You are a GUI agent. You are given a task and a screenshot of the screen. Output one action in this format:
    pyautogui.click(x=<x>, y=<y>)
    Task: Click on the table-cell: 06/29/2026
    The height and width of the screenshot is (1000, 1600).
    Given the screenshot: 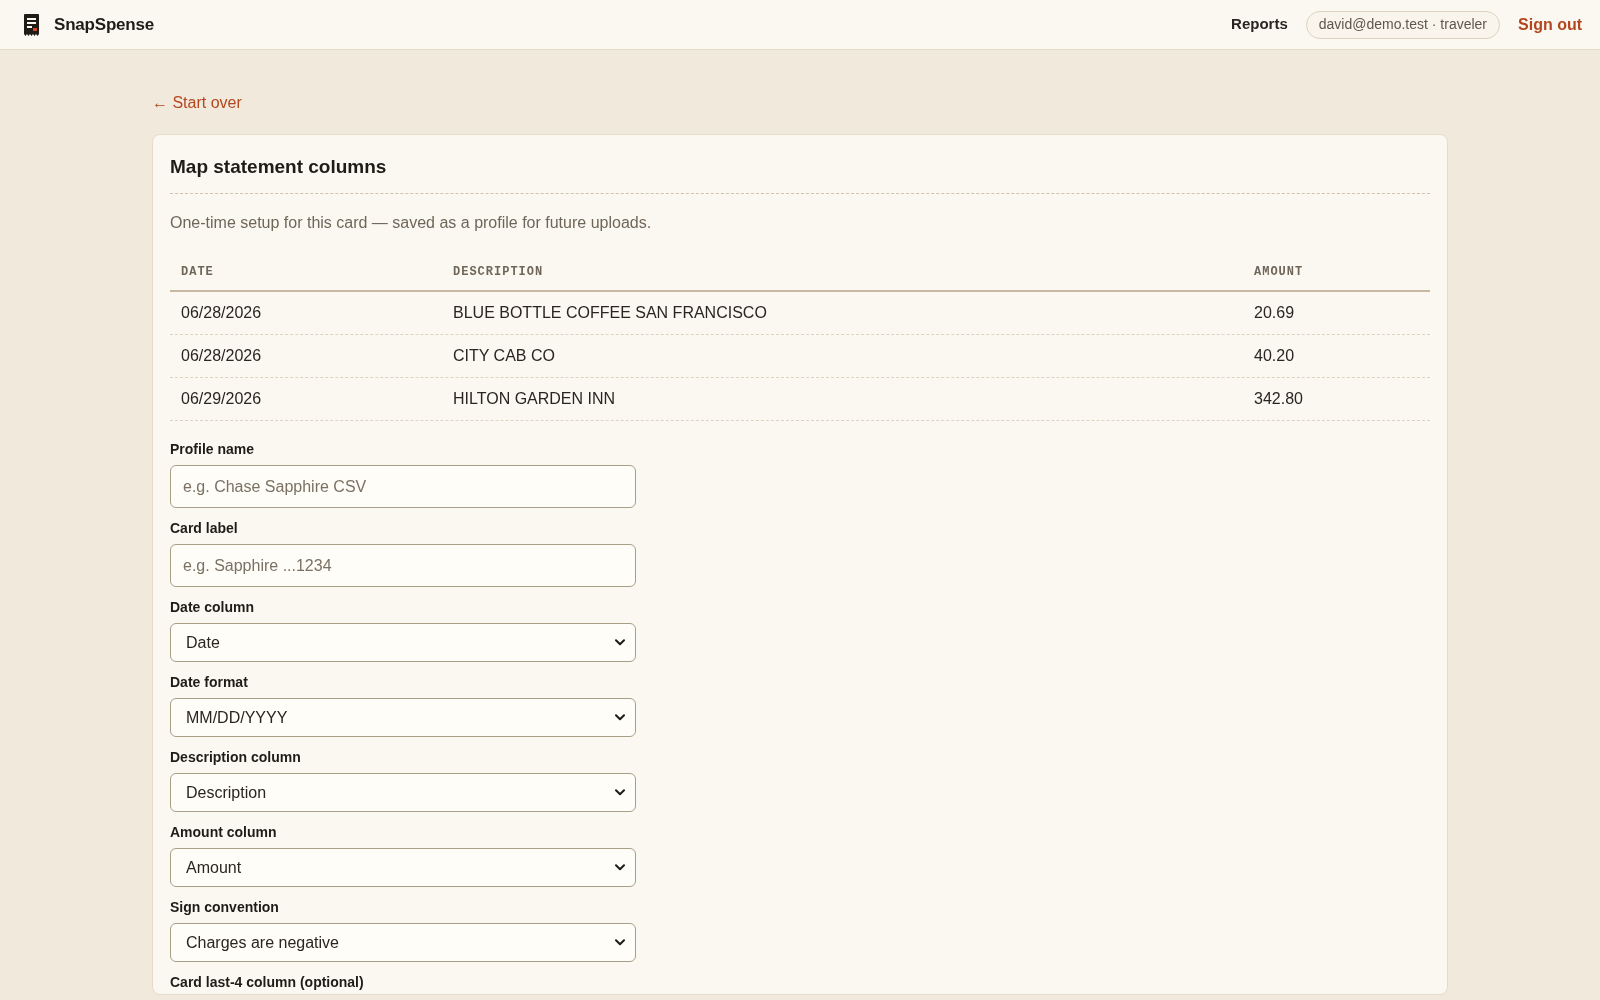 What is the action you would take?
    pyautogui.click(x=221, y=398)
    